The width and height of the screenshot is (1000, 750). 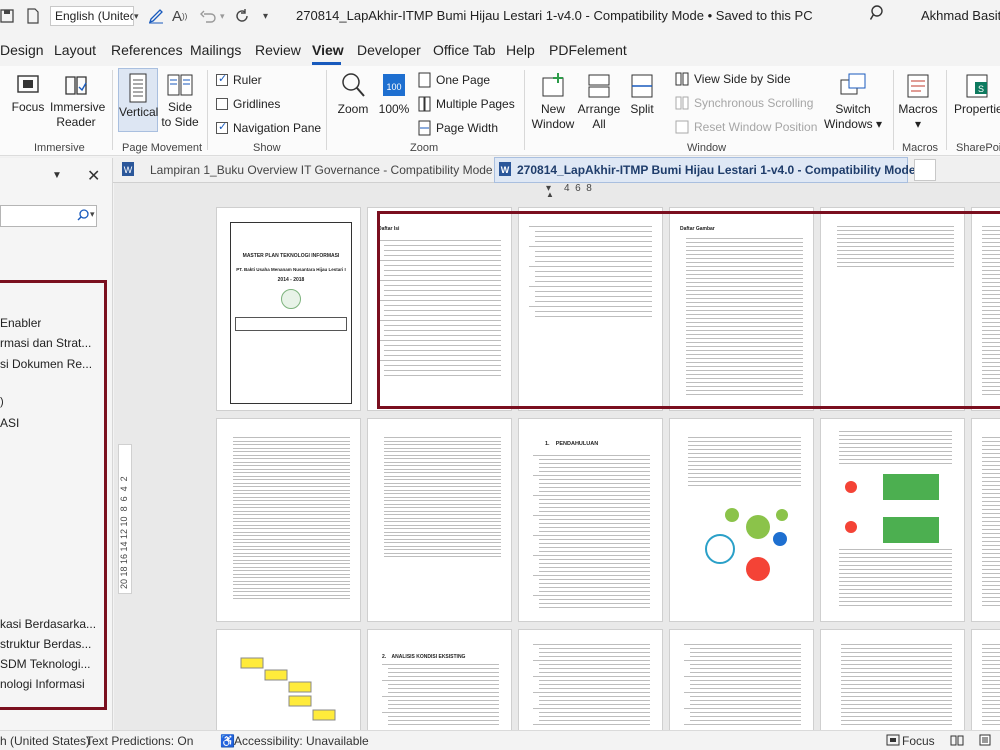 I want to click on vertical-button: Vertical, so click(x=138, y=100).